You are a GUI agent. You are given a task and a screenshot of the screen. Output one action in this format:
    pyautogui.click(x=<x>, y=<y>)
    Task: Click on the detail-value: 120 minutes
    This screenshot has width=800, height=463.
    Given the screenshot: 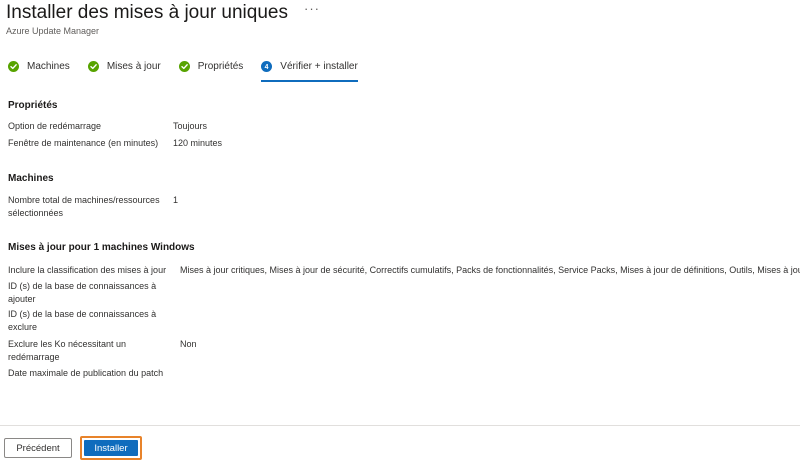 What is the action you would take?
    pyautogui.click(x=198, y=143)
    